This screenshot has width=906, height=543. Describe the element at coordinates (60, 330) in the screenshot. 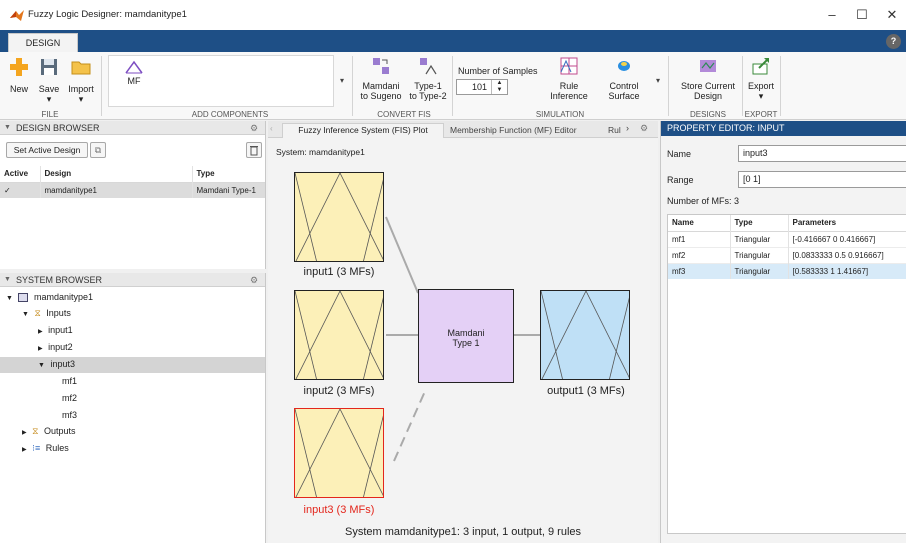

I see `tree-input1-label: input1` at that location.